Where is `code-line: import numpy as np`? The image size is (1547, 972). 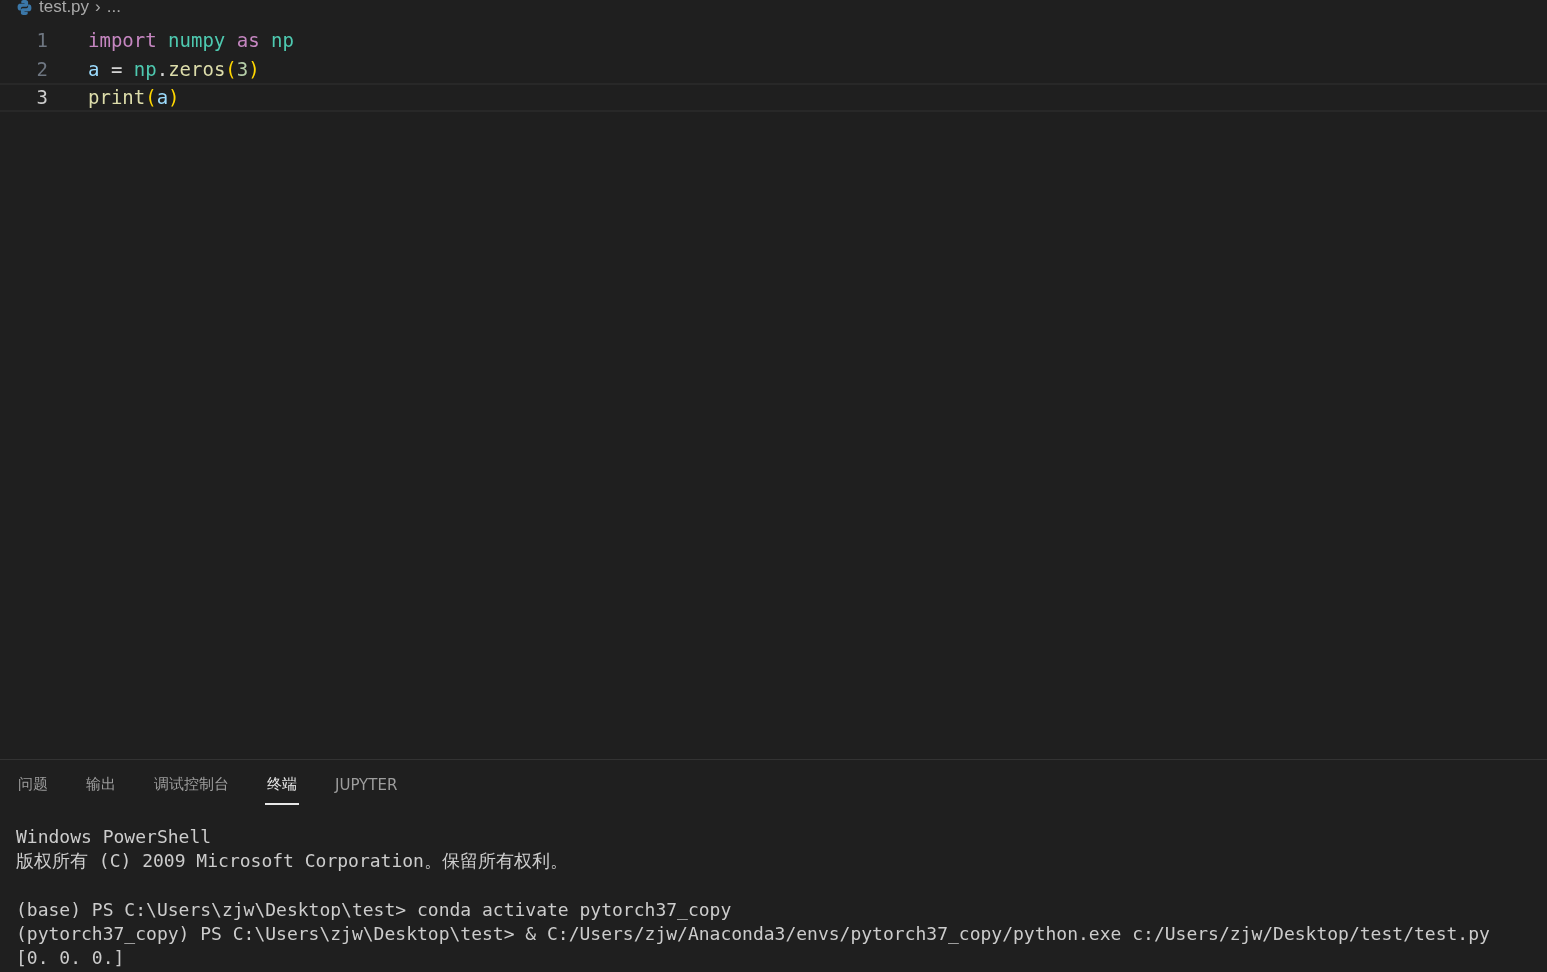
code-line: import numpy as np is located at coordinates (191, 40).